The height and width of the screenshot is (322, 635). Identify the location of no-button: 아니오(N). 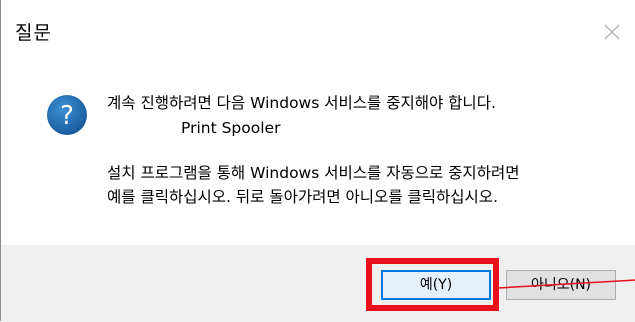
(561, 285).